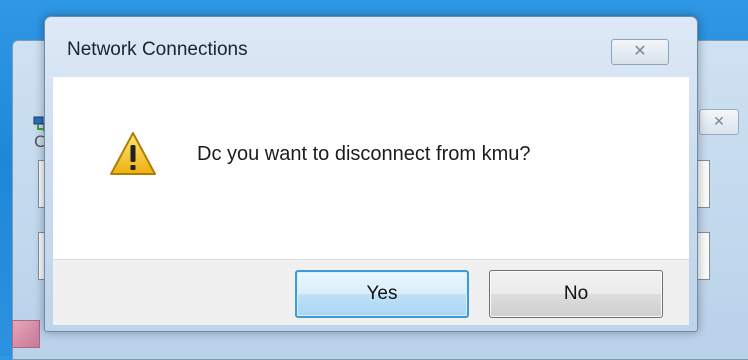 The image size is (748, 360). What do you see at coordinates (157, 49) in the screenshot?
I see `dialog-title: Network Connections` at bounding box center [157, 49].